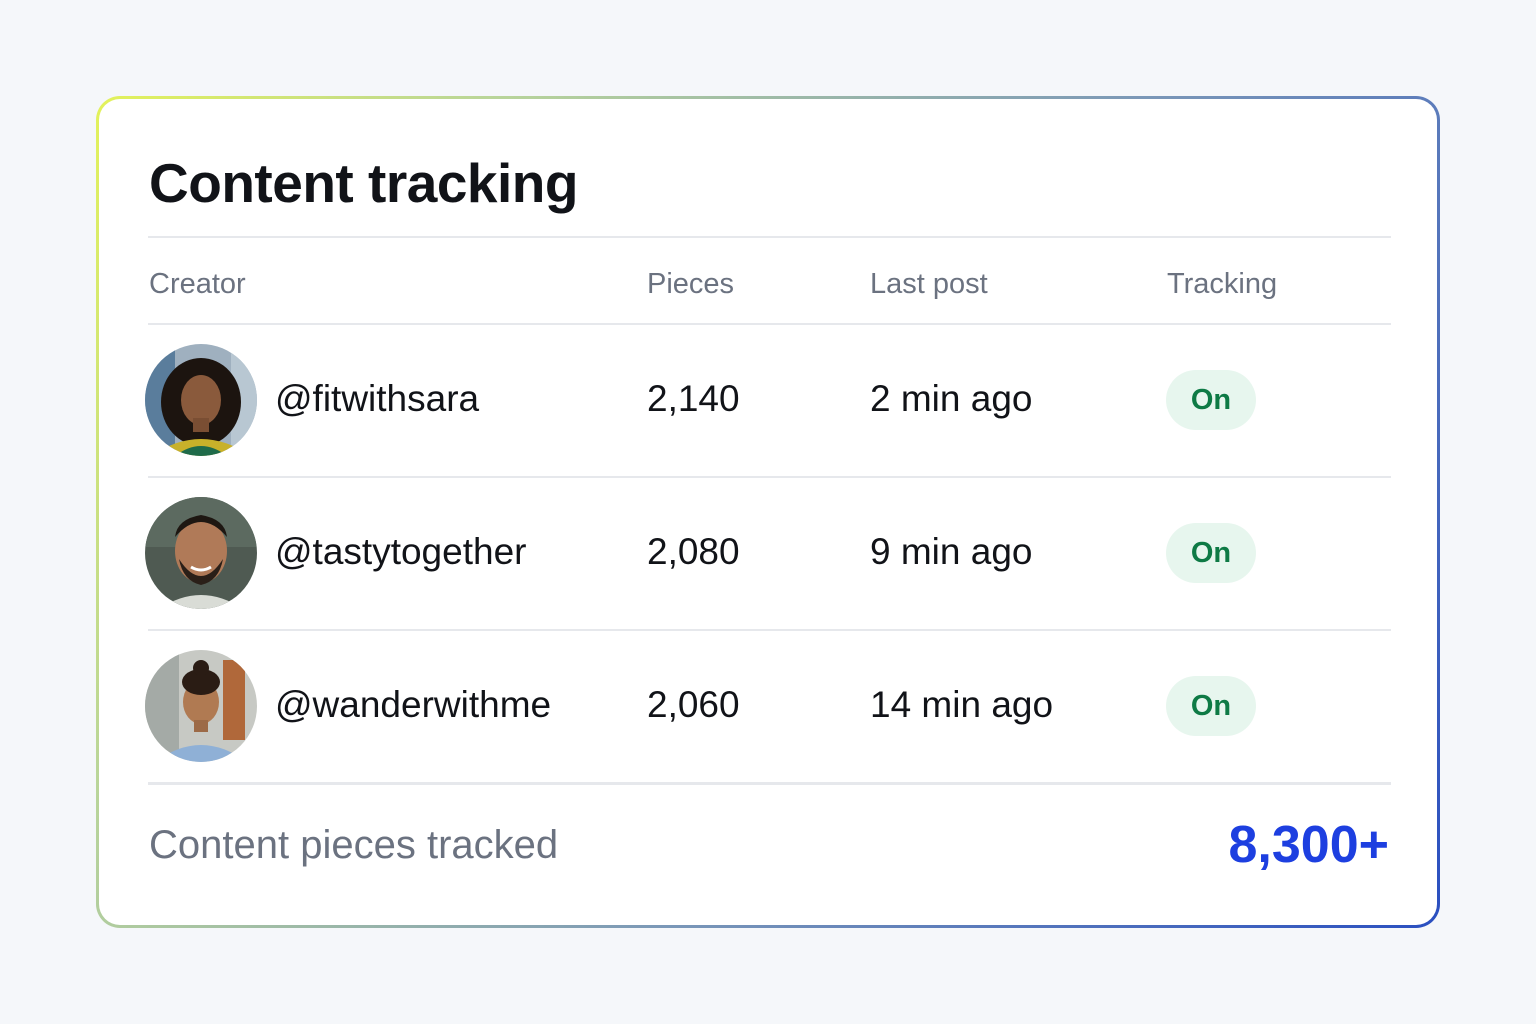  What do you see at coordinates (400, 552) in the screenshot?
I see `creator-handle: @tastytogether` at bounding box center [400, 552].